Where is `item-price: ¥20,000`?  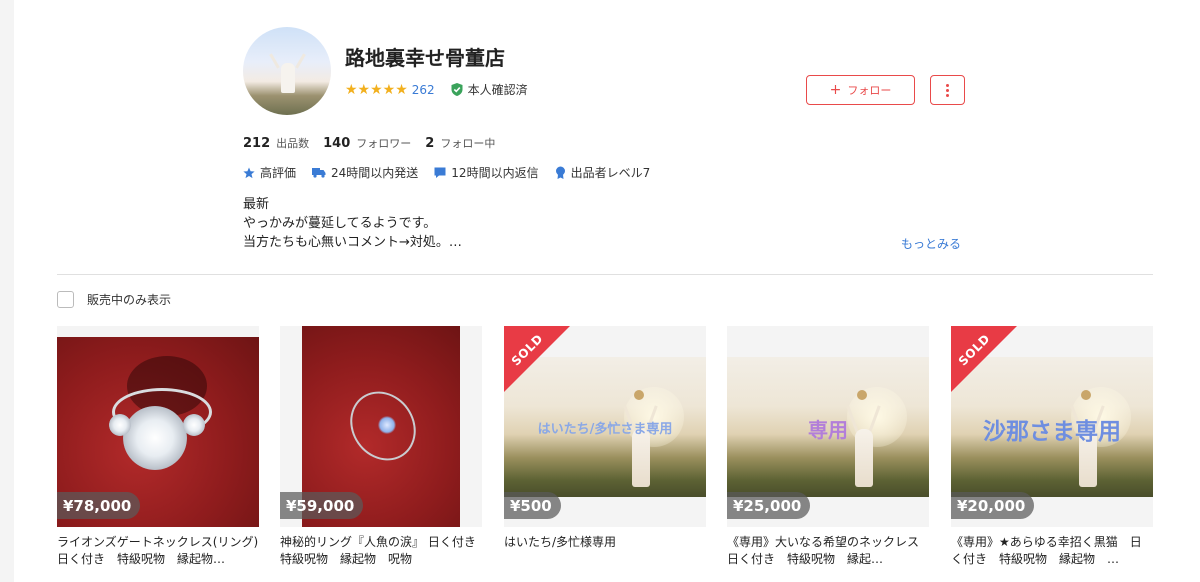
item-price: ¥20,000 is located at coordinates (993, 505).